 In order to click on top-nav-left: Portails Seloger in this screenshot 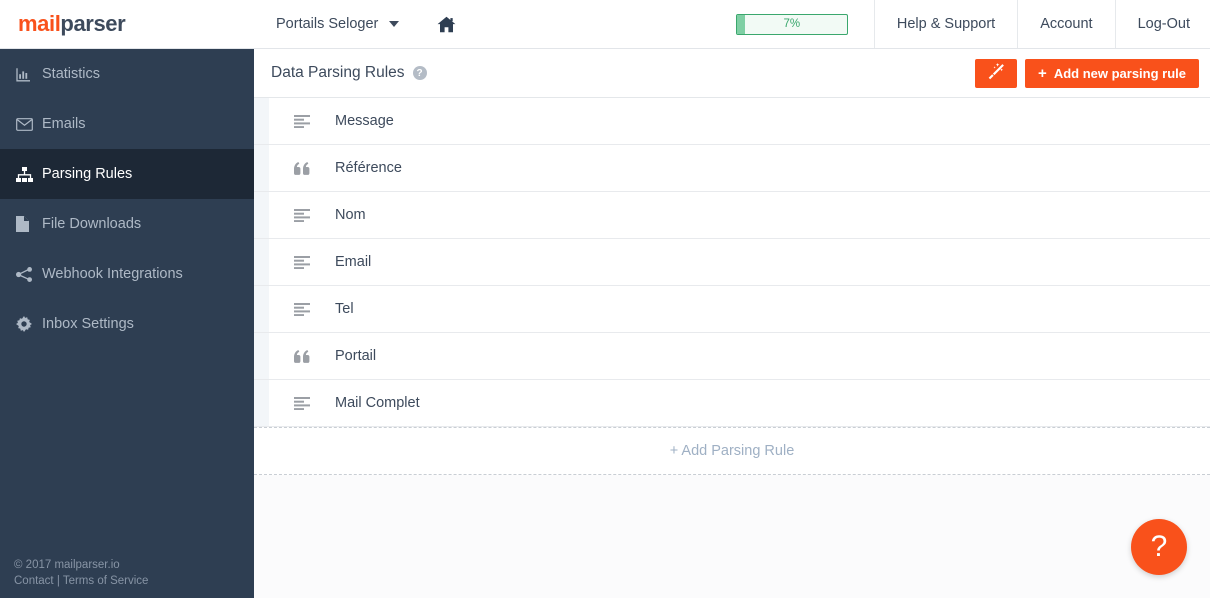, I will do `click(365, 24)`.